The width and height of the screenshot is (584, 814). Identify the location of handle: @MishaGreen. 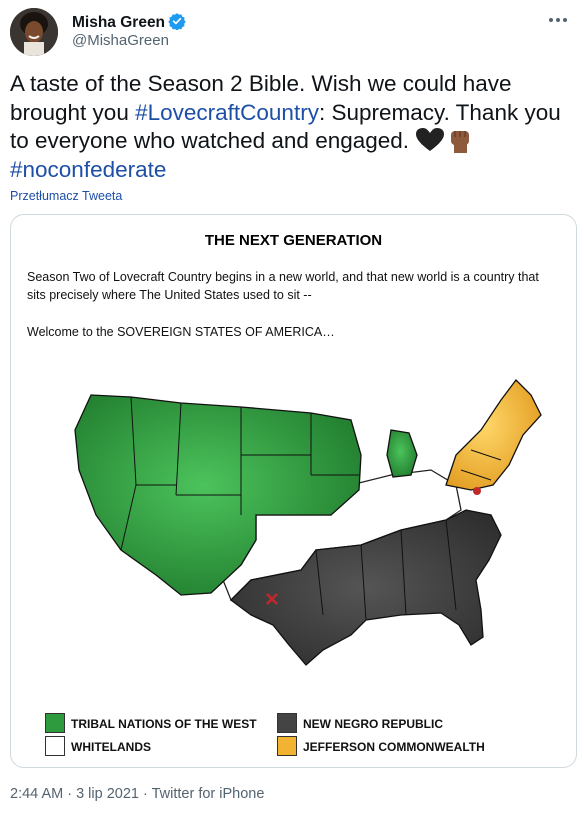
(120, 40).